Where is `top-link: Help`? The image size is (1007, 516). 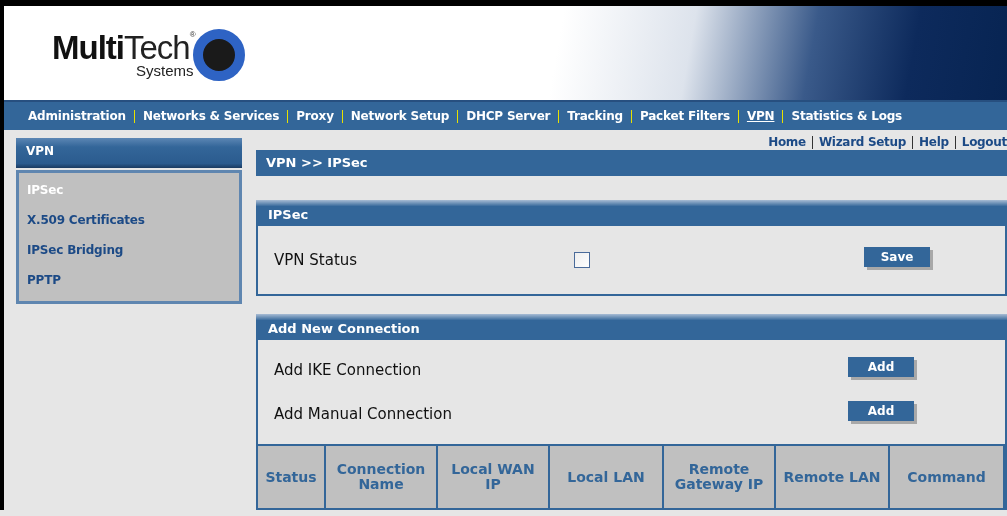 top-link: Help is located at coordinates (934, 142).